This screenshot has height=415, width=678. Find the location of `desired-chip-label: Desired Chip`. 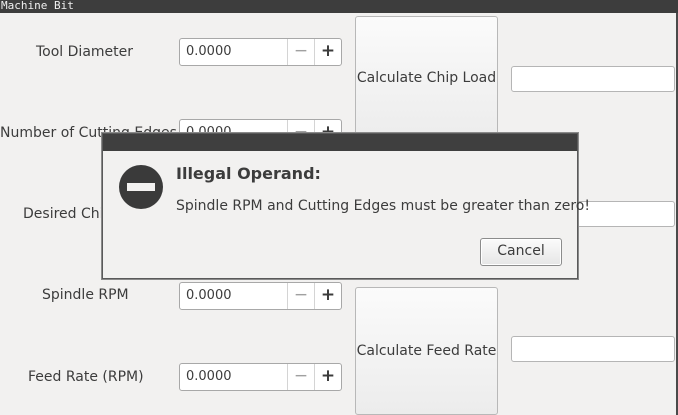

desired-chip-label: Desired Chip is located at coordinates (68, 214).